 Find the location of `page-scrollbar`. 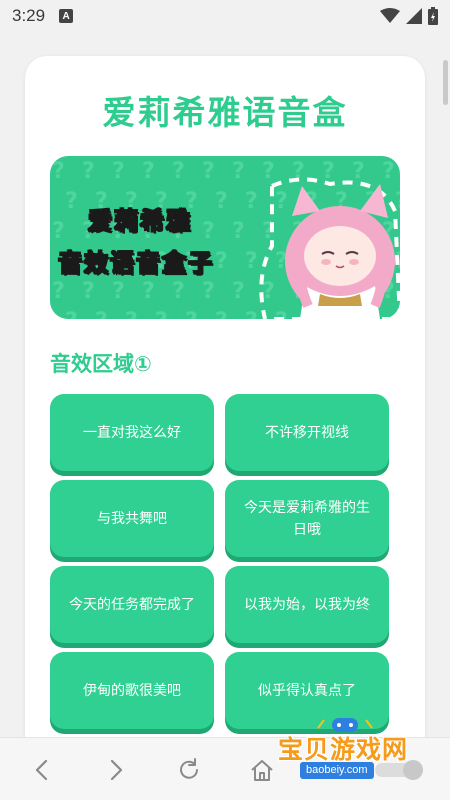

page-scrollbar is located at coordinates (445, 82).